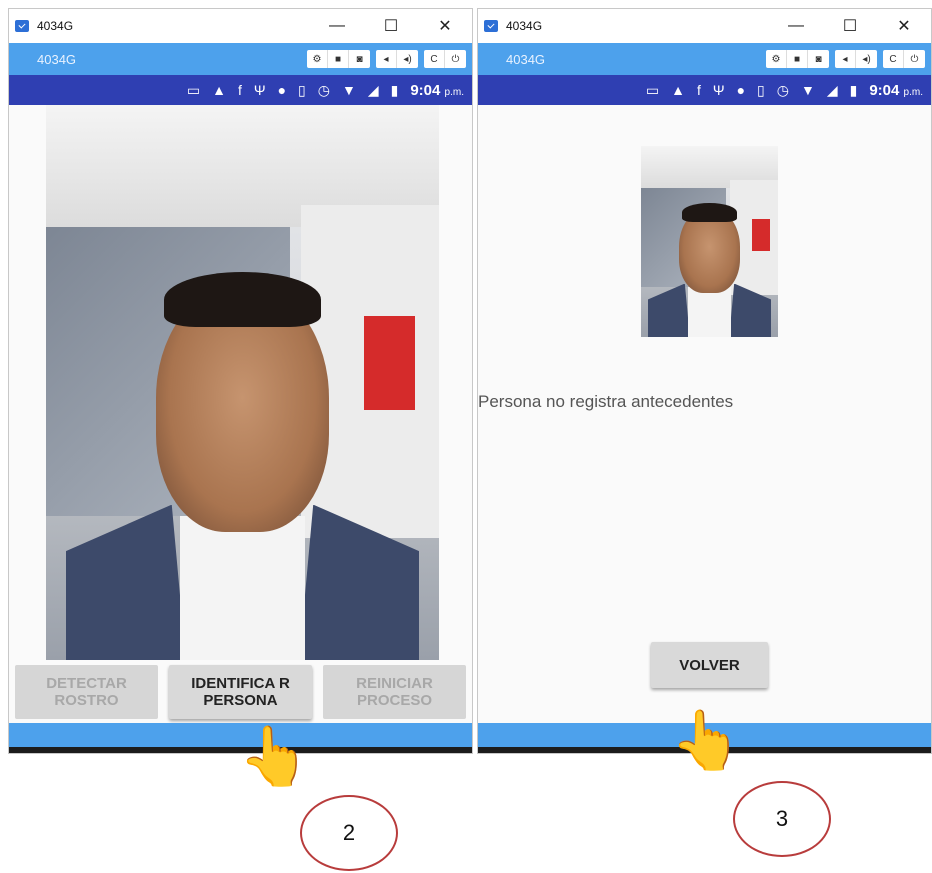 This screenshot has height=873, width=932. I want to click on back-button: VOLVER, so click(709, 665).